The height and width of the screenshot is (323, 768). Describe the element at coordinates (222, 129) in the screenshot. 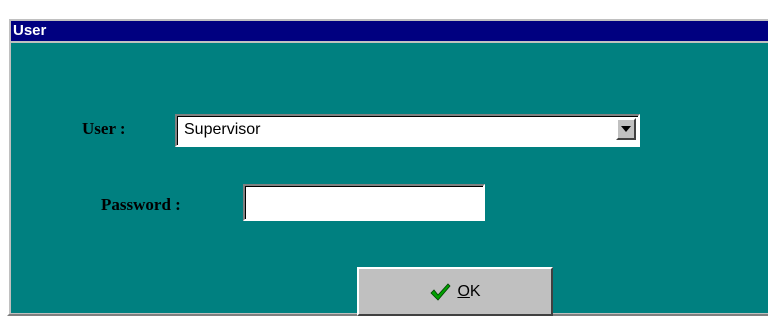

I see `user-select-value: Supervisor` at that location.